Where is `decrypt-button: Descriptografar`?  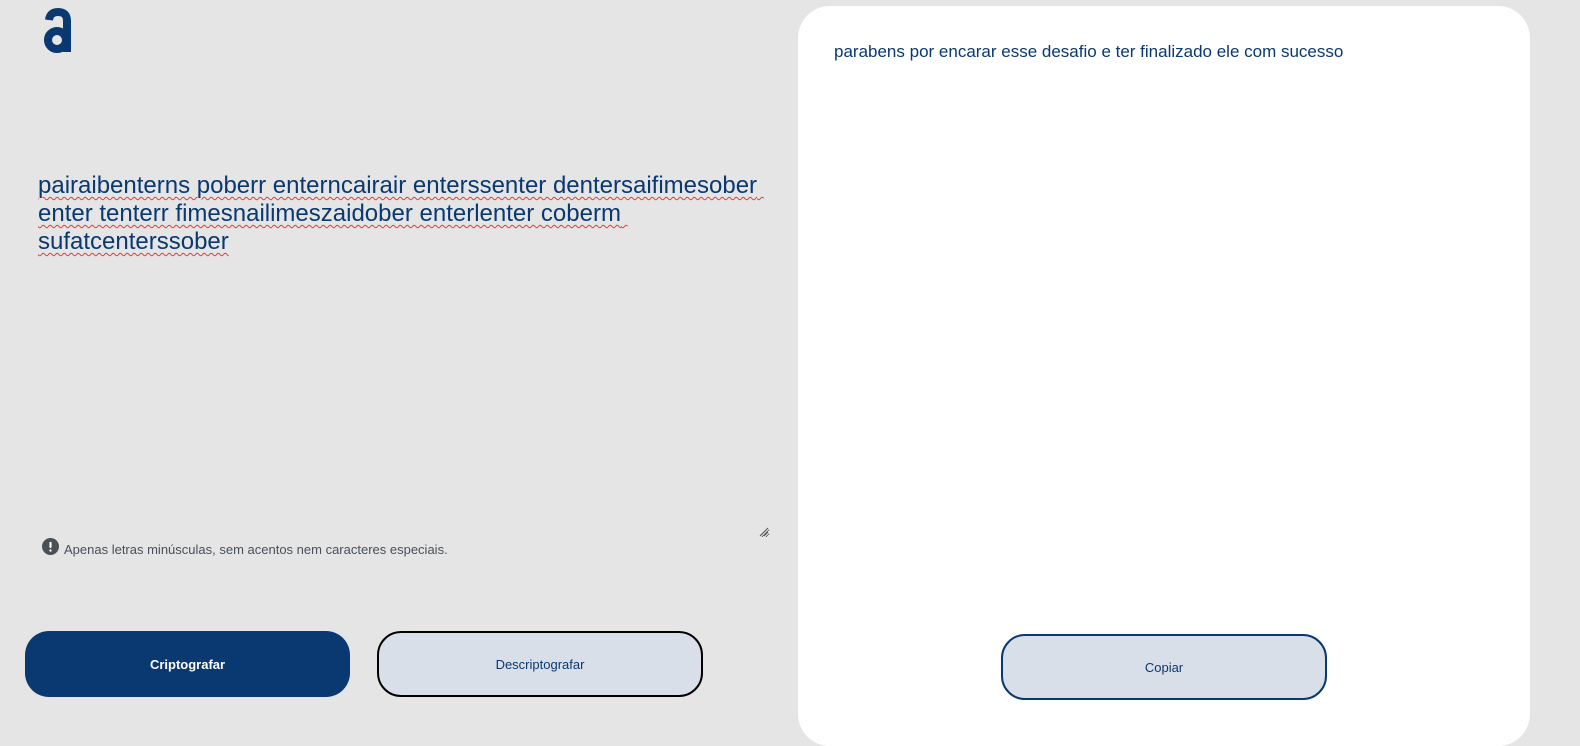
decrypt-button: Descriptografar is located at coordinates (540, 664).